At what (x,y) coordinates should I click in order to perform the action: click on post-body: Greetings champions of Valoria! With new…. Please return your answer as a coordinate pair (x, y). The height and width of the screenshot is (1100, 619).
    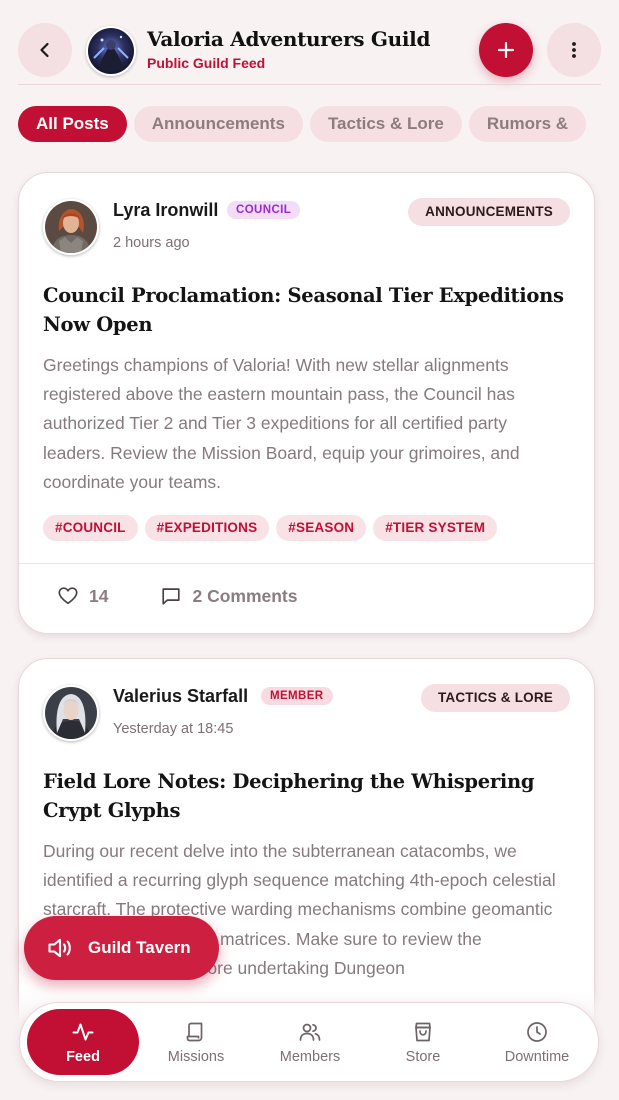
    Looking at the image, I should click on (281, 423).